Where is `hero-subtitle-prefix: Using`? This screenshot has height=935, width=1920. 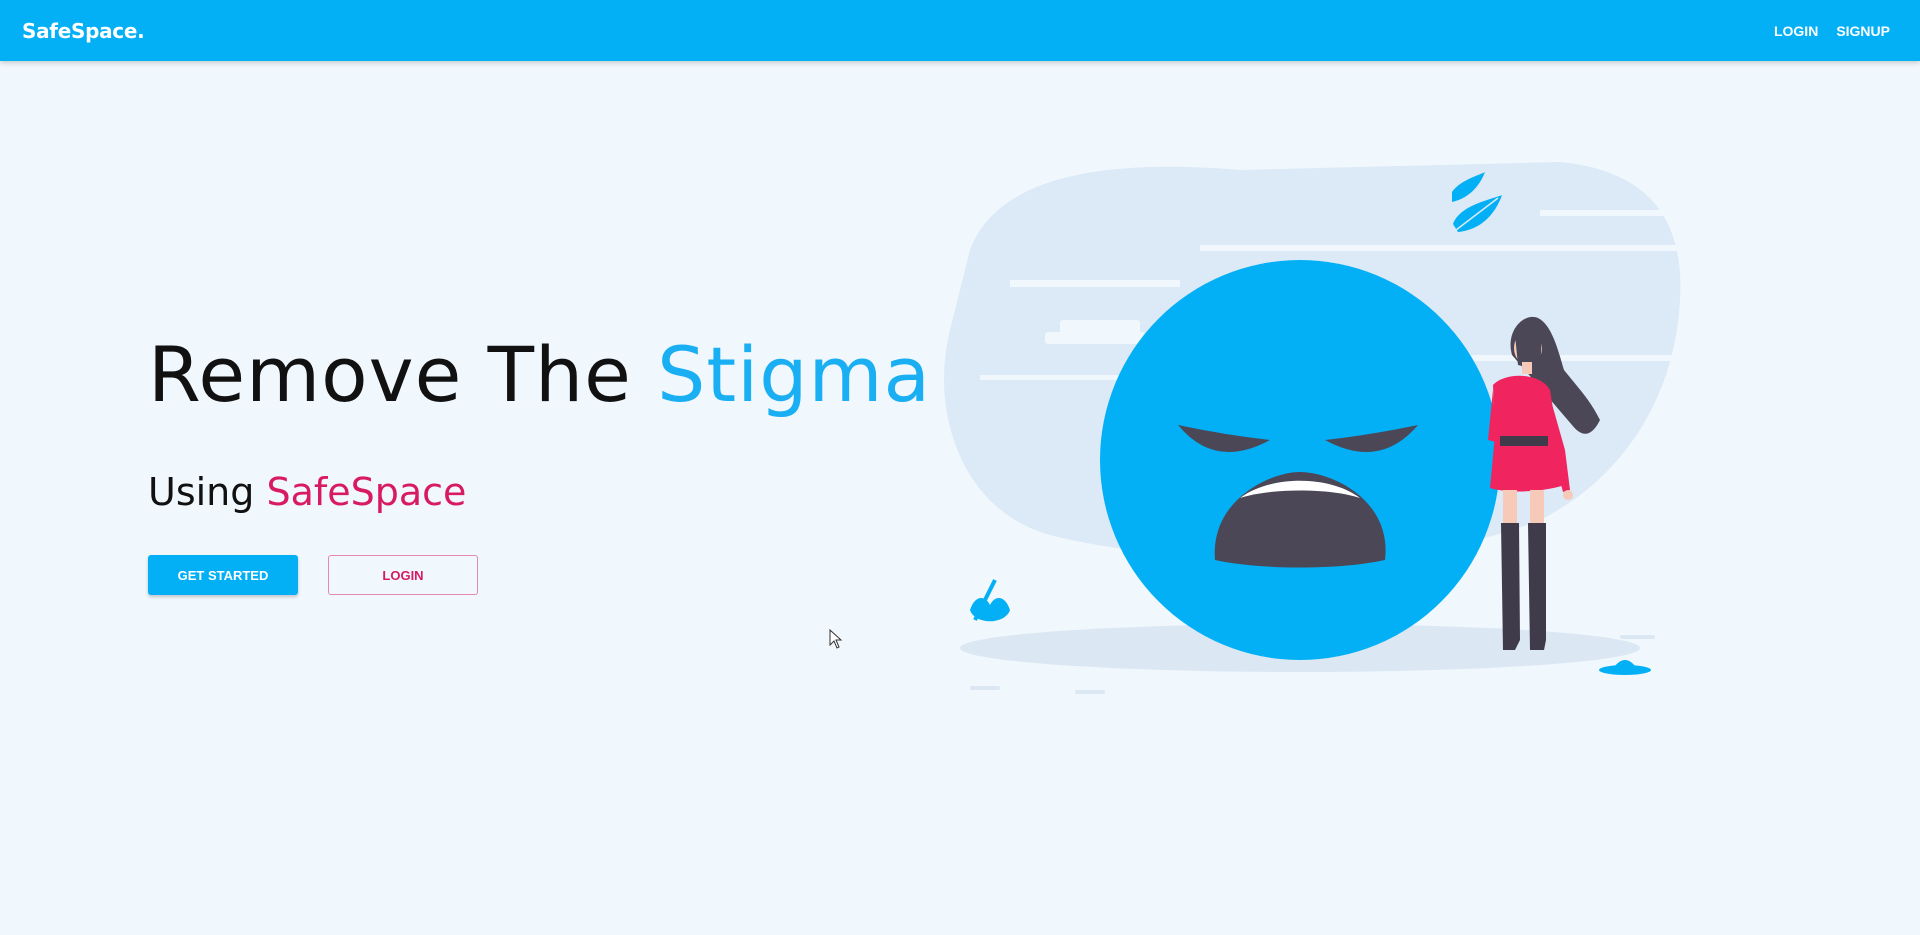
hero-subtitle-prefix: Using is located at coordinates (207, 492).